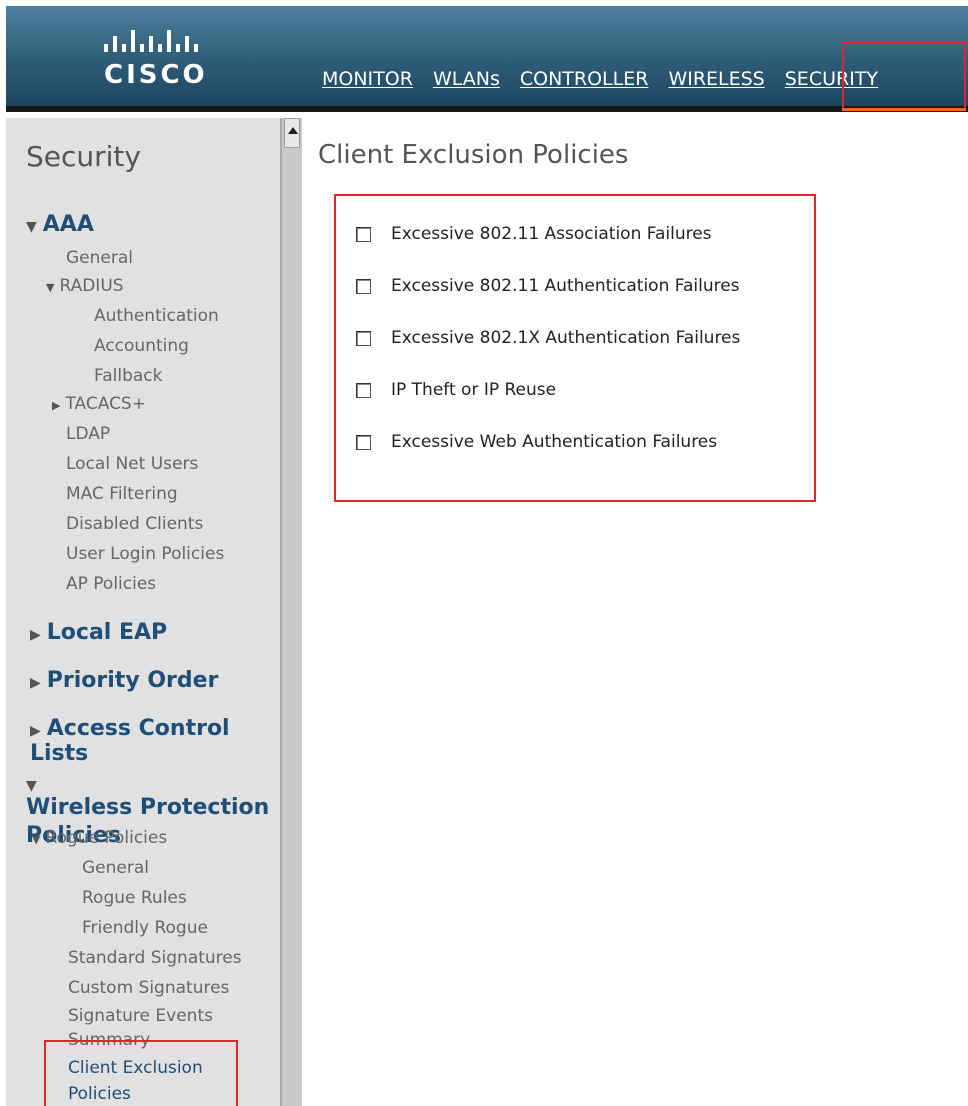 The height and width of the screenshot is (1106, 968). I want to click on sidebar-section-priority-order: ▶ Priority Order, so click(124, 680).